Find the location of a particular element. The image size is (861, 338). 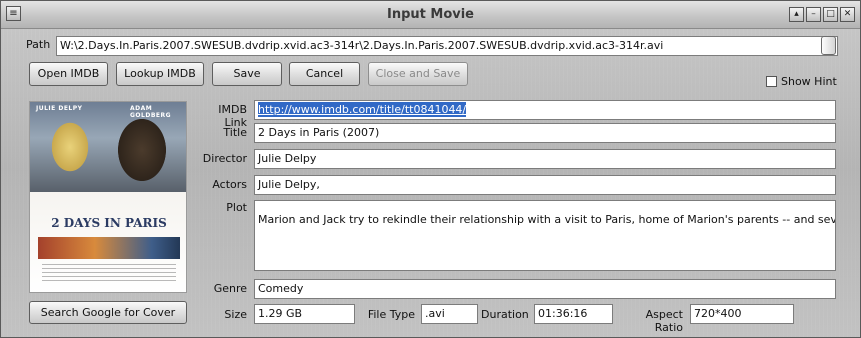

close-and-save-button: Close and Save is located at coordinates (418, 74).